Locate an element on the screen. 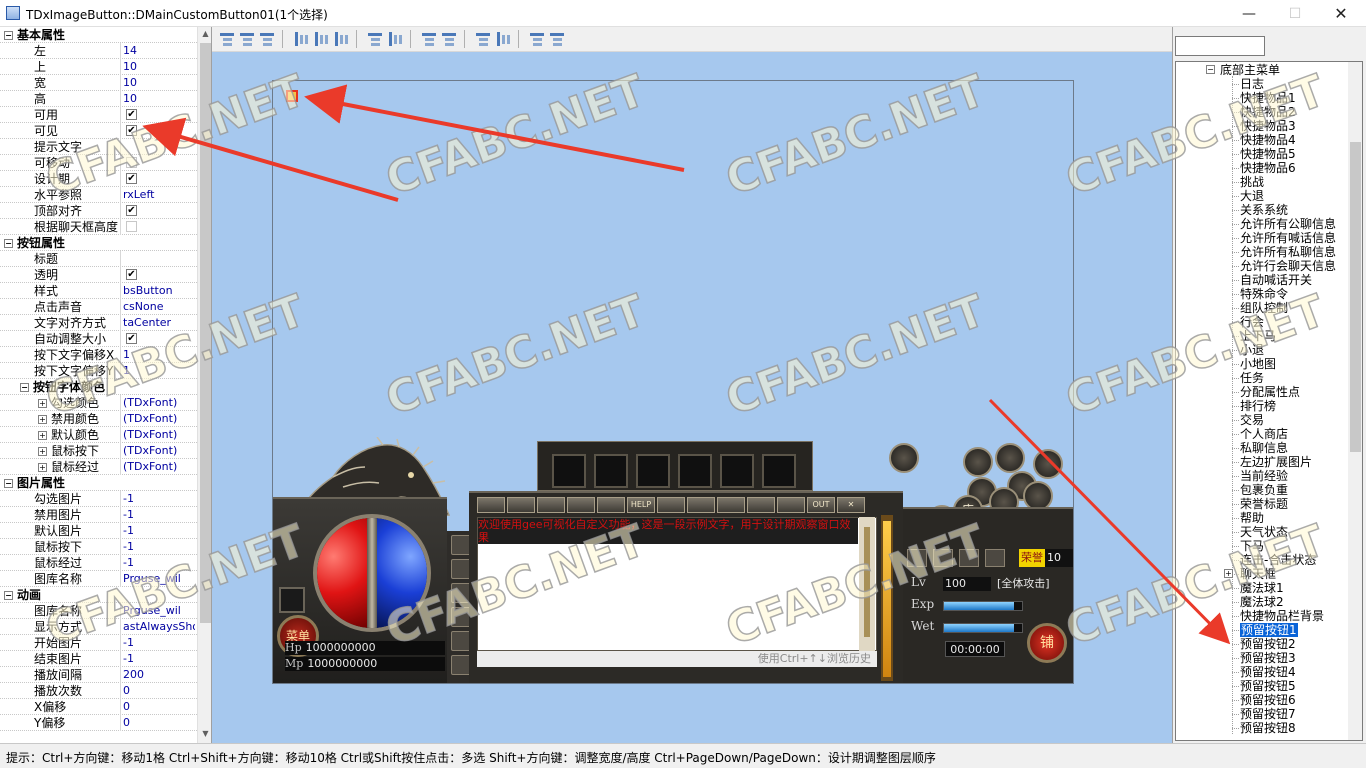 The height and width of the screenshot is (768, 1366). property-row: 可用 ✔ is located at coordinates (98, 115).